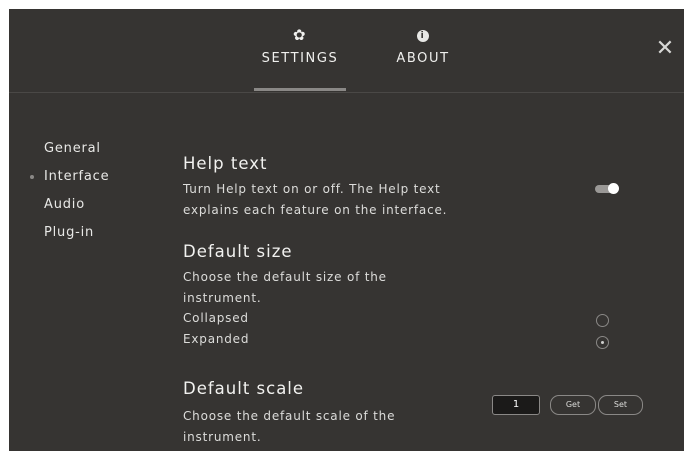 This screenshot has width=684, height=451. I want to click on sidebar-item-plug-in: Plug-in, so click(76, 239).